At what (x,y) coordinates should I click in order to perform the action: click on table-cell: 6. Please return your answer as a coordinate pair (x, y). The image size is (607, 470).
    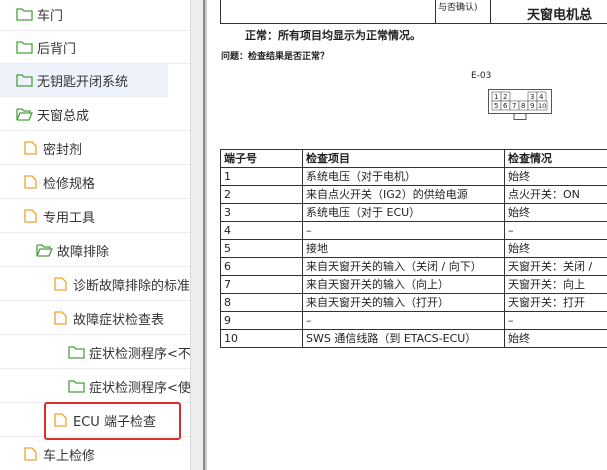
    Looking at the image, I should click on (261, 266).